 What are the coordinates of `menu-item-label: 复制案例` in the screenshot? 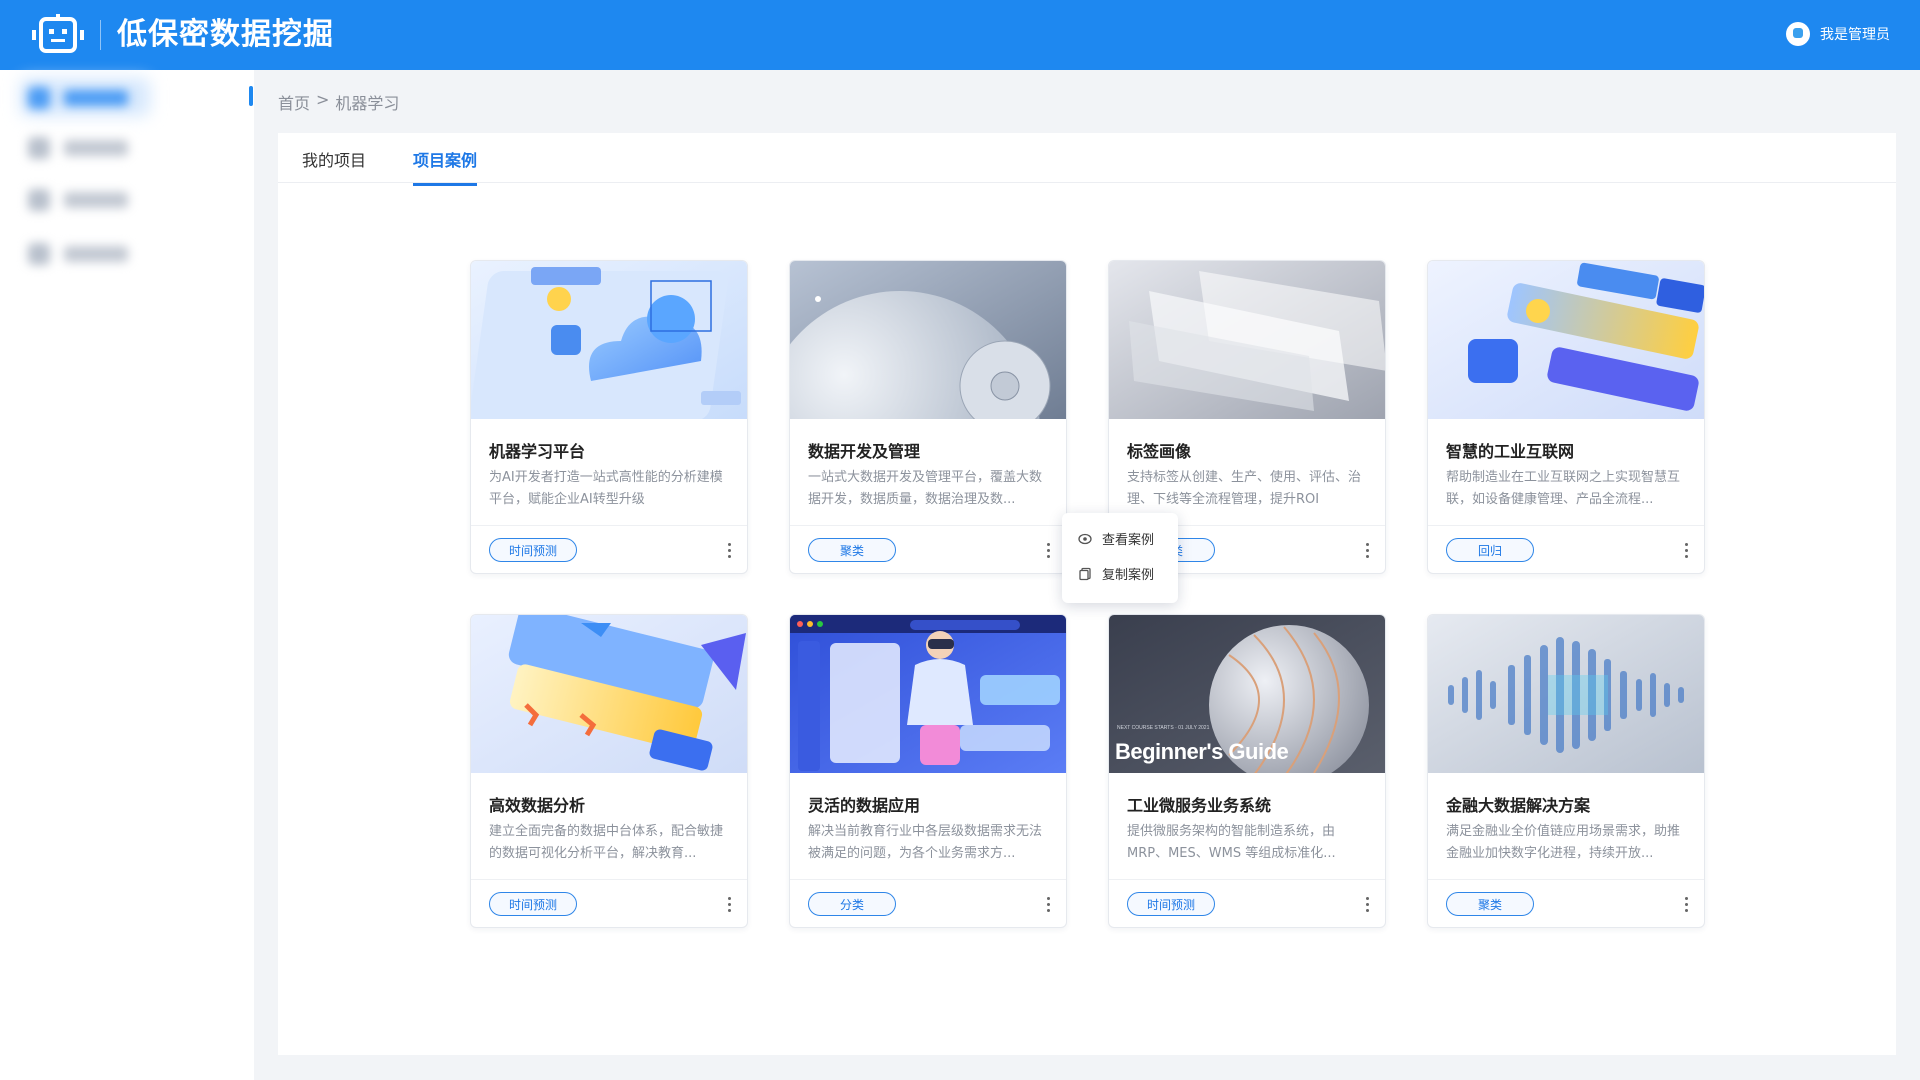 It's located at (1128, 575).